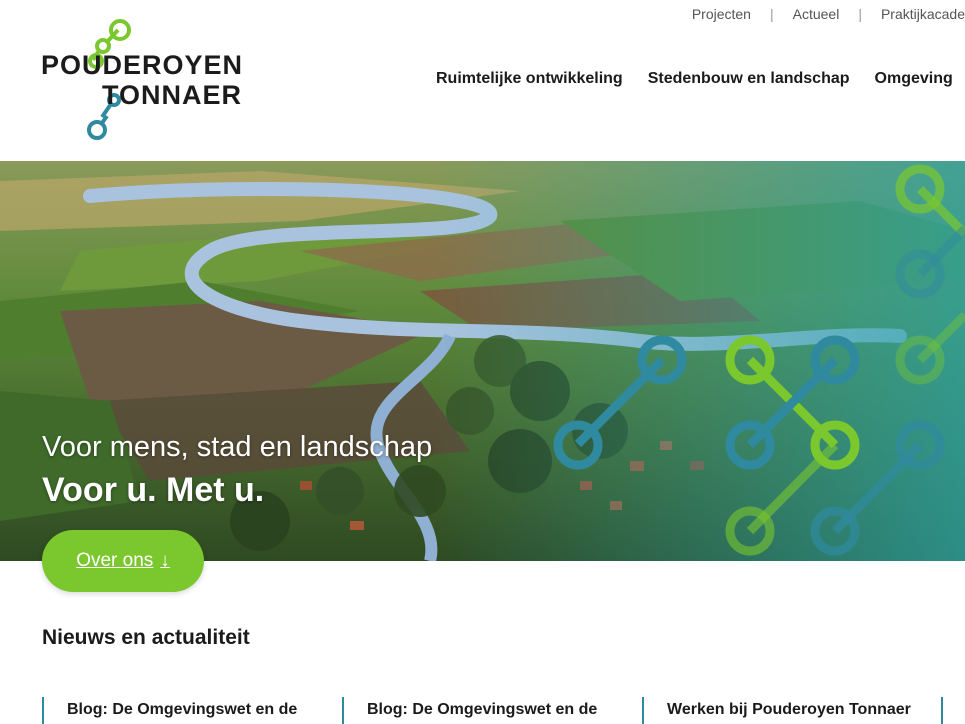  What do you see at coordinates (142, 65) in the screenshot?
I see `brand-name-line1: POUDEROYEN` at bounding box center [142, 65].